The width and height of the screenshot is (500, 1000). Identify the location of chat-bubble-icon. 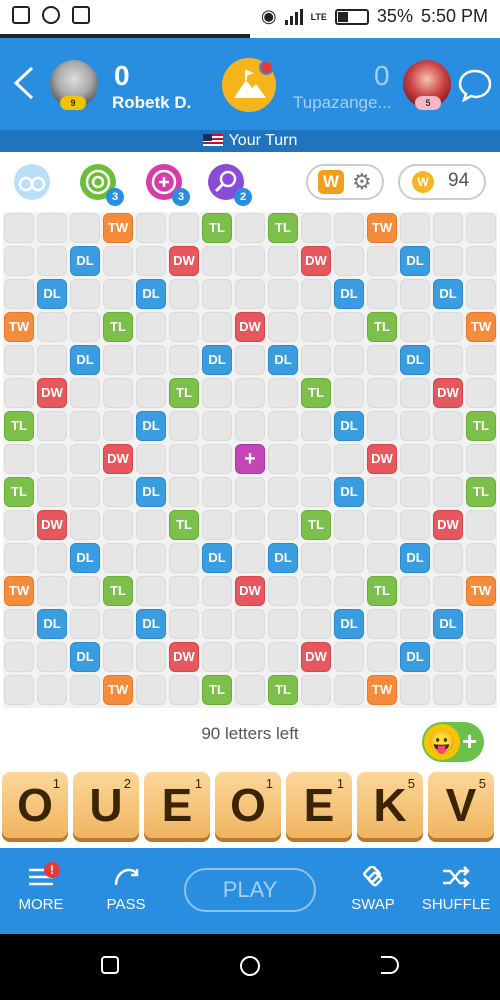
(475, 85).